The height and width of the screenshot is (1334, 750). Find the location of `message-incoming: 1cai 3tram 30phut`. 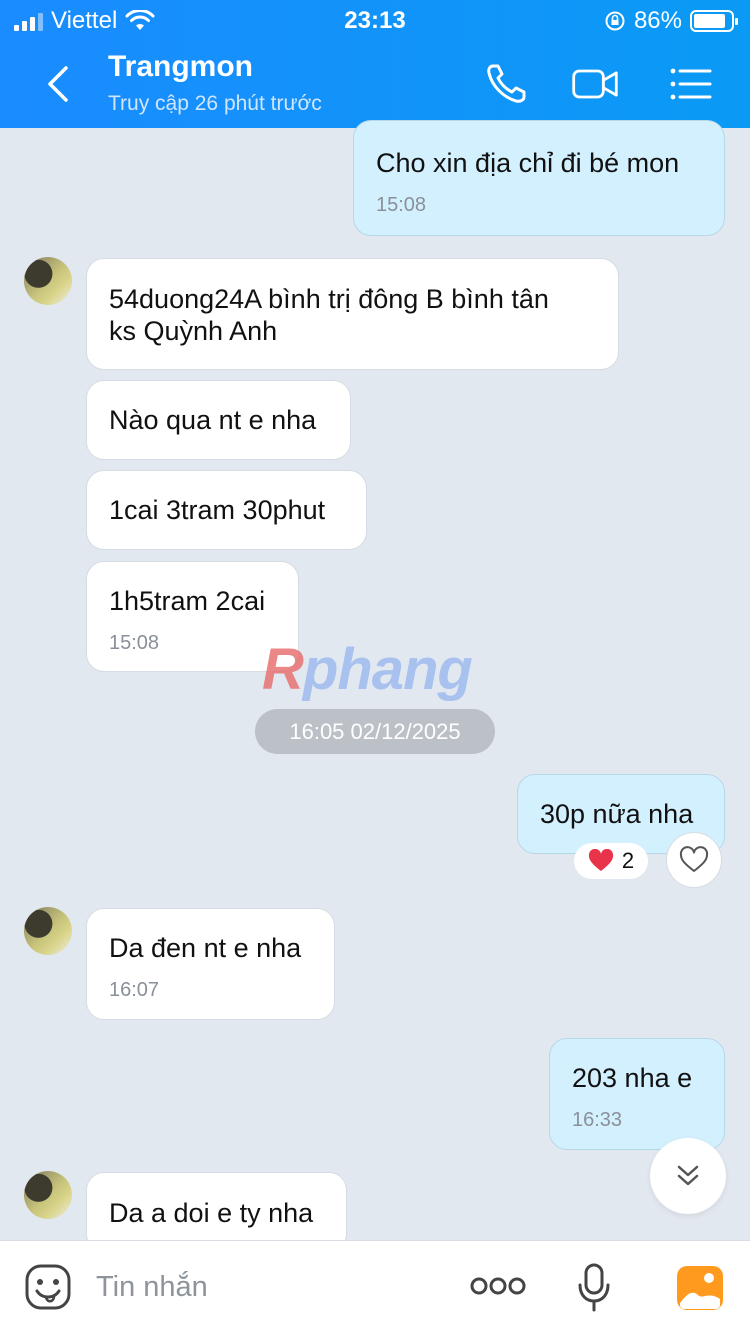

message-incoming: 1cai 3tram 30phut is located at coordinates (226, 510).